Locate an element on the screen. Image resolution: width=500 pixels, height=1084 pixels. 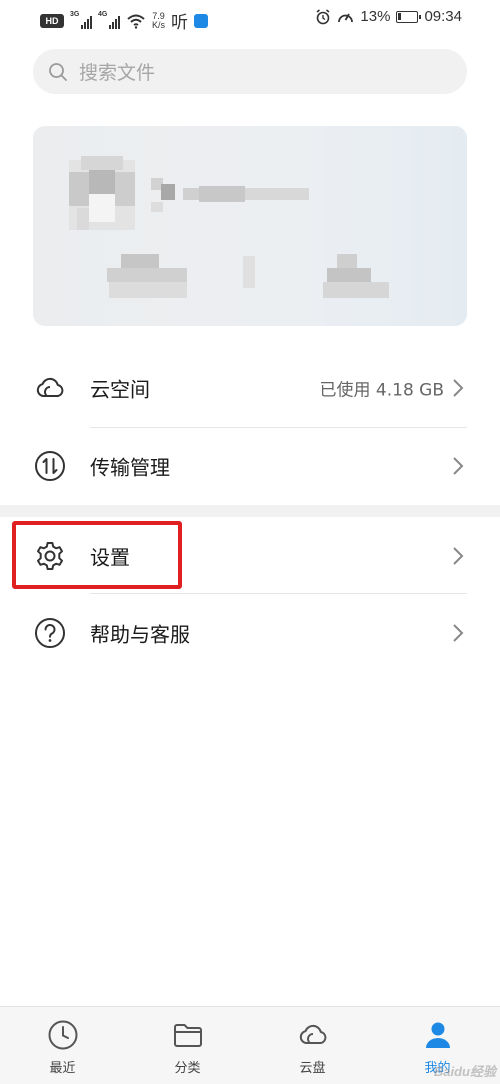
speed-unit: K/s is located at coordinates (159, 24).